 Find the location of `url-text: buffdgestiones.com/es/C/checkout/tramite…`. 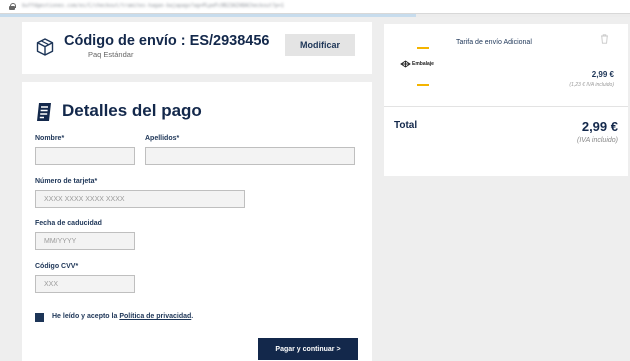

url-text: buffdgestiones.com/es/C/checkout/tramite… is located at coordinates (172, 6).